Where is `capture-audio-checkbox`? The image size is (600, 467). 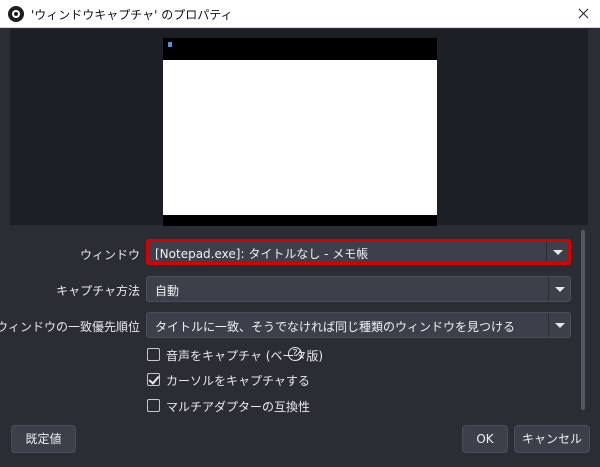
capture-audio-checkbox is located at coordinates (153, 354).